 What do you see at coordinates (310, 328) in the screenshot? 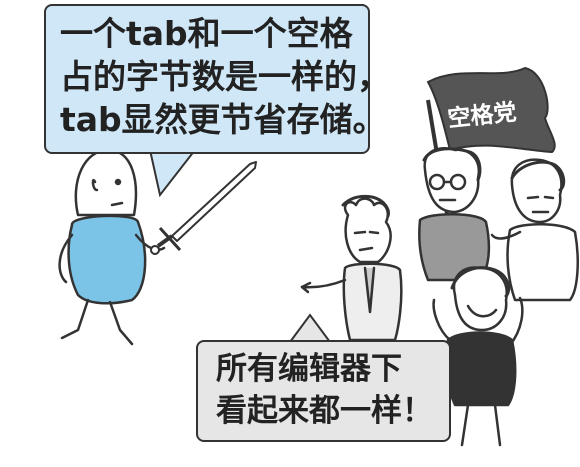
I see `right-bubble-tail` at bounding box center [310, 328].